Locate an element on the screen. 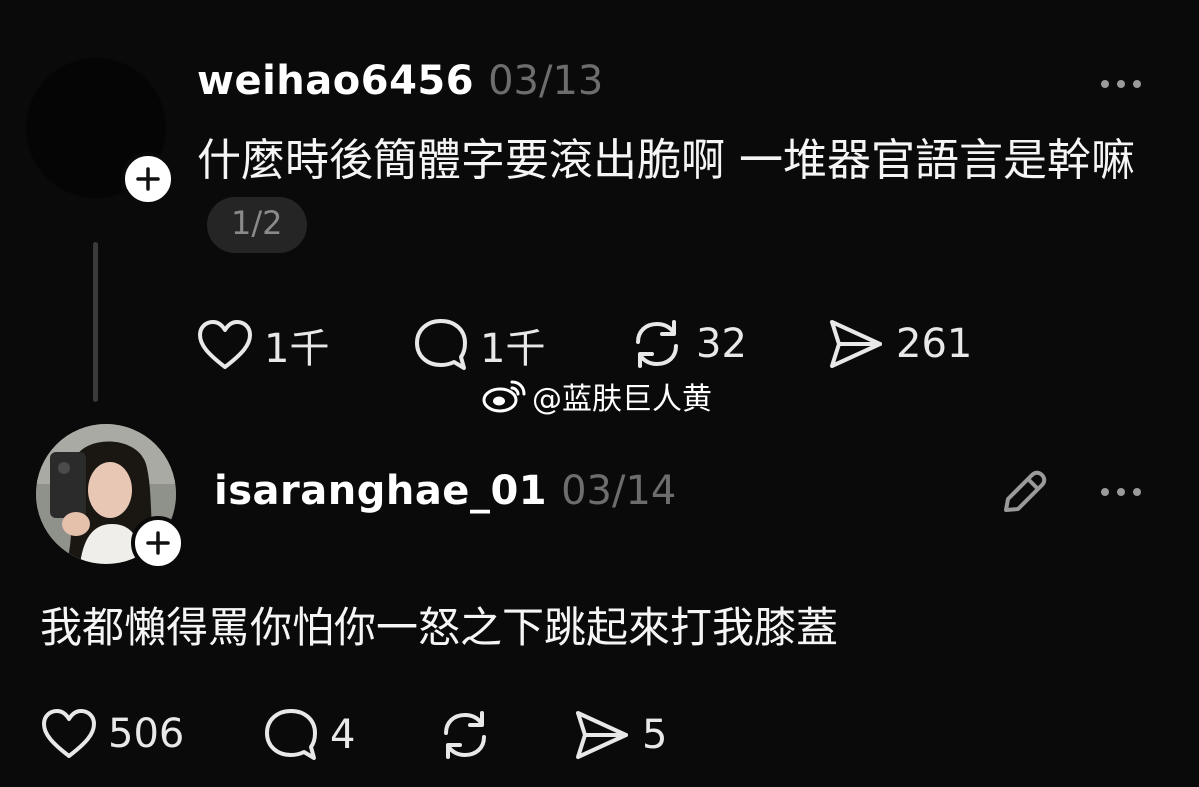 The image size is (1199, 787). post-date: 03/13 is located at coordinates (546, 81).